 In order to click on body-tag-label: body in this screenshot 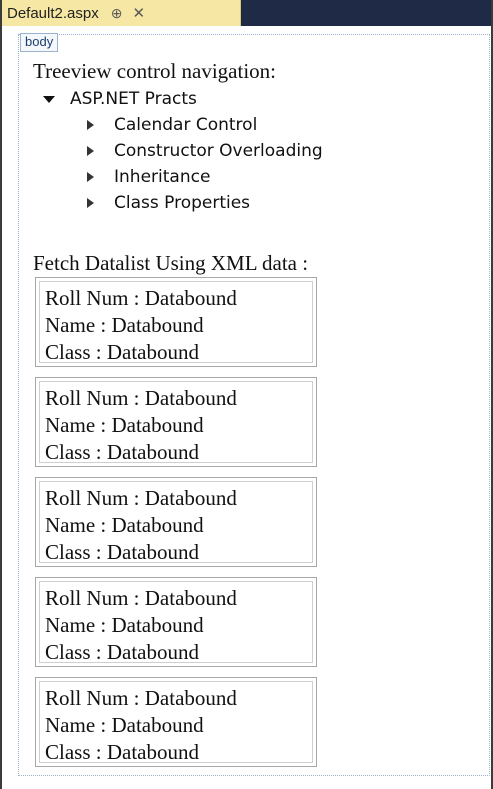, I will do `click(39, 42)`.